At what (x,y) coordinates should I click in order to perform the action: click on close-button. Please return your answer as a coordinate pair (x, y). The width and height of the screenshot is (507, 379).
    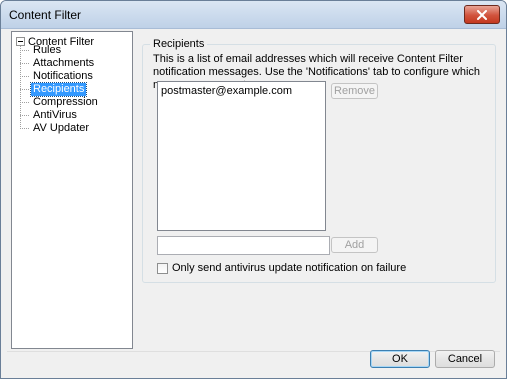
    Looking at the image, I should click on (482, 14).